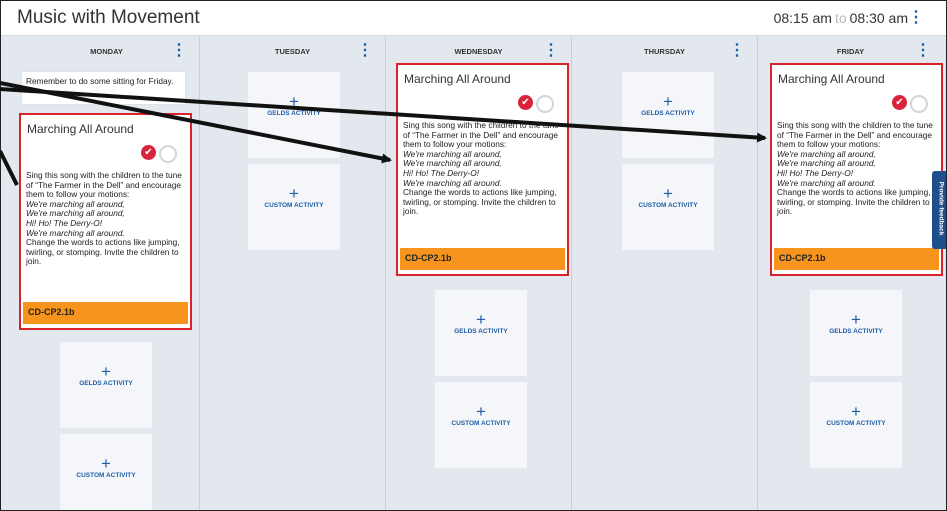  I want to click on column-header: THURSDAY ⋮, so click(664, 49).